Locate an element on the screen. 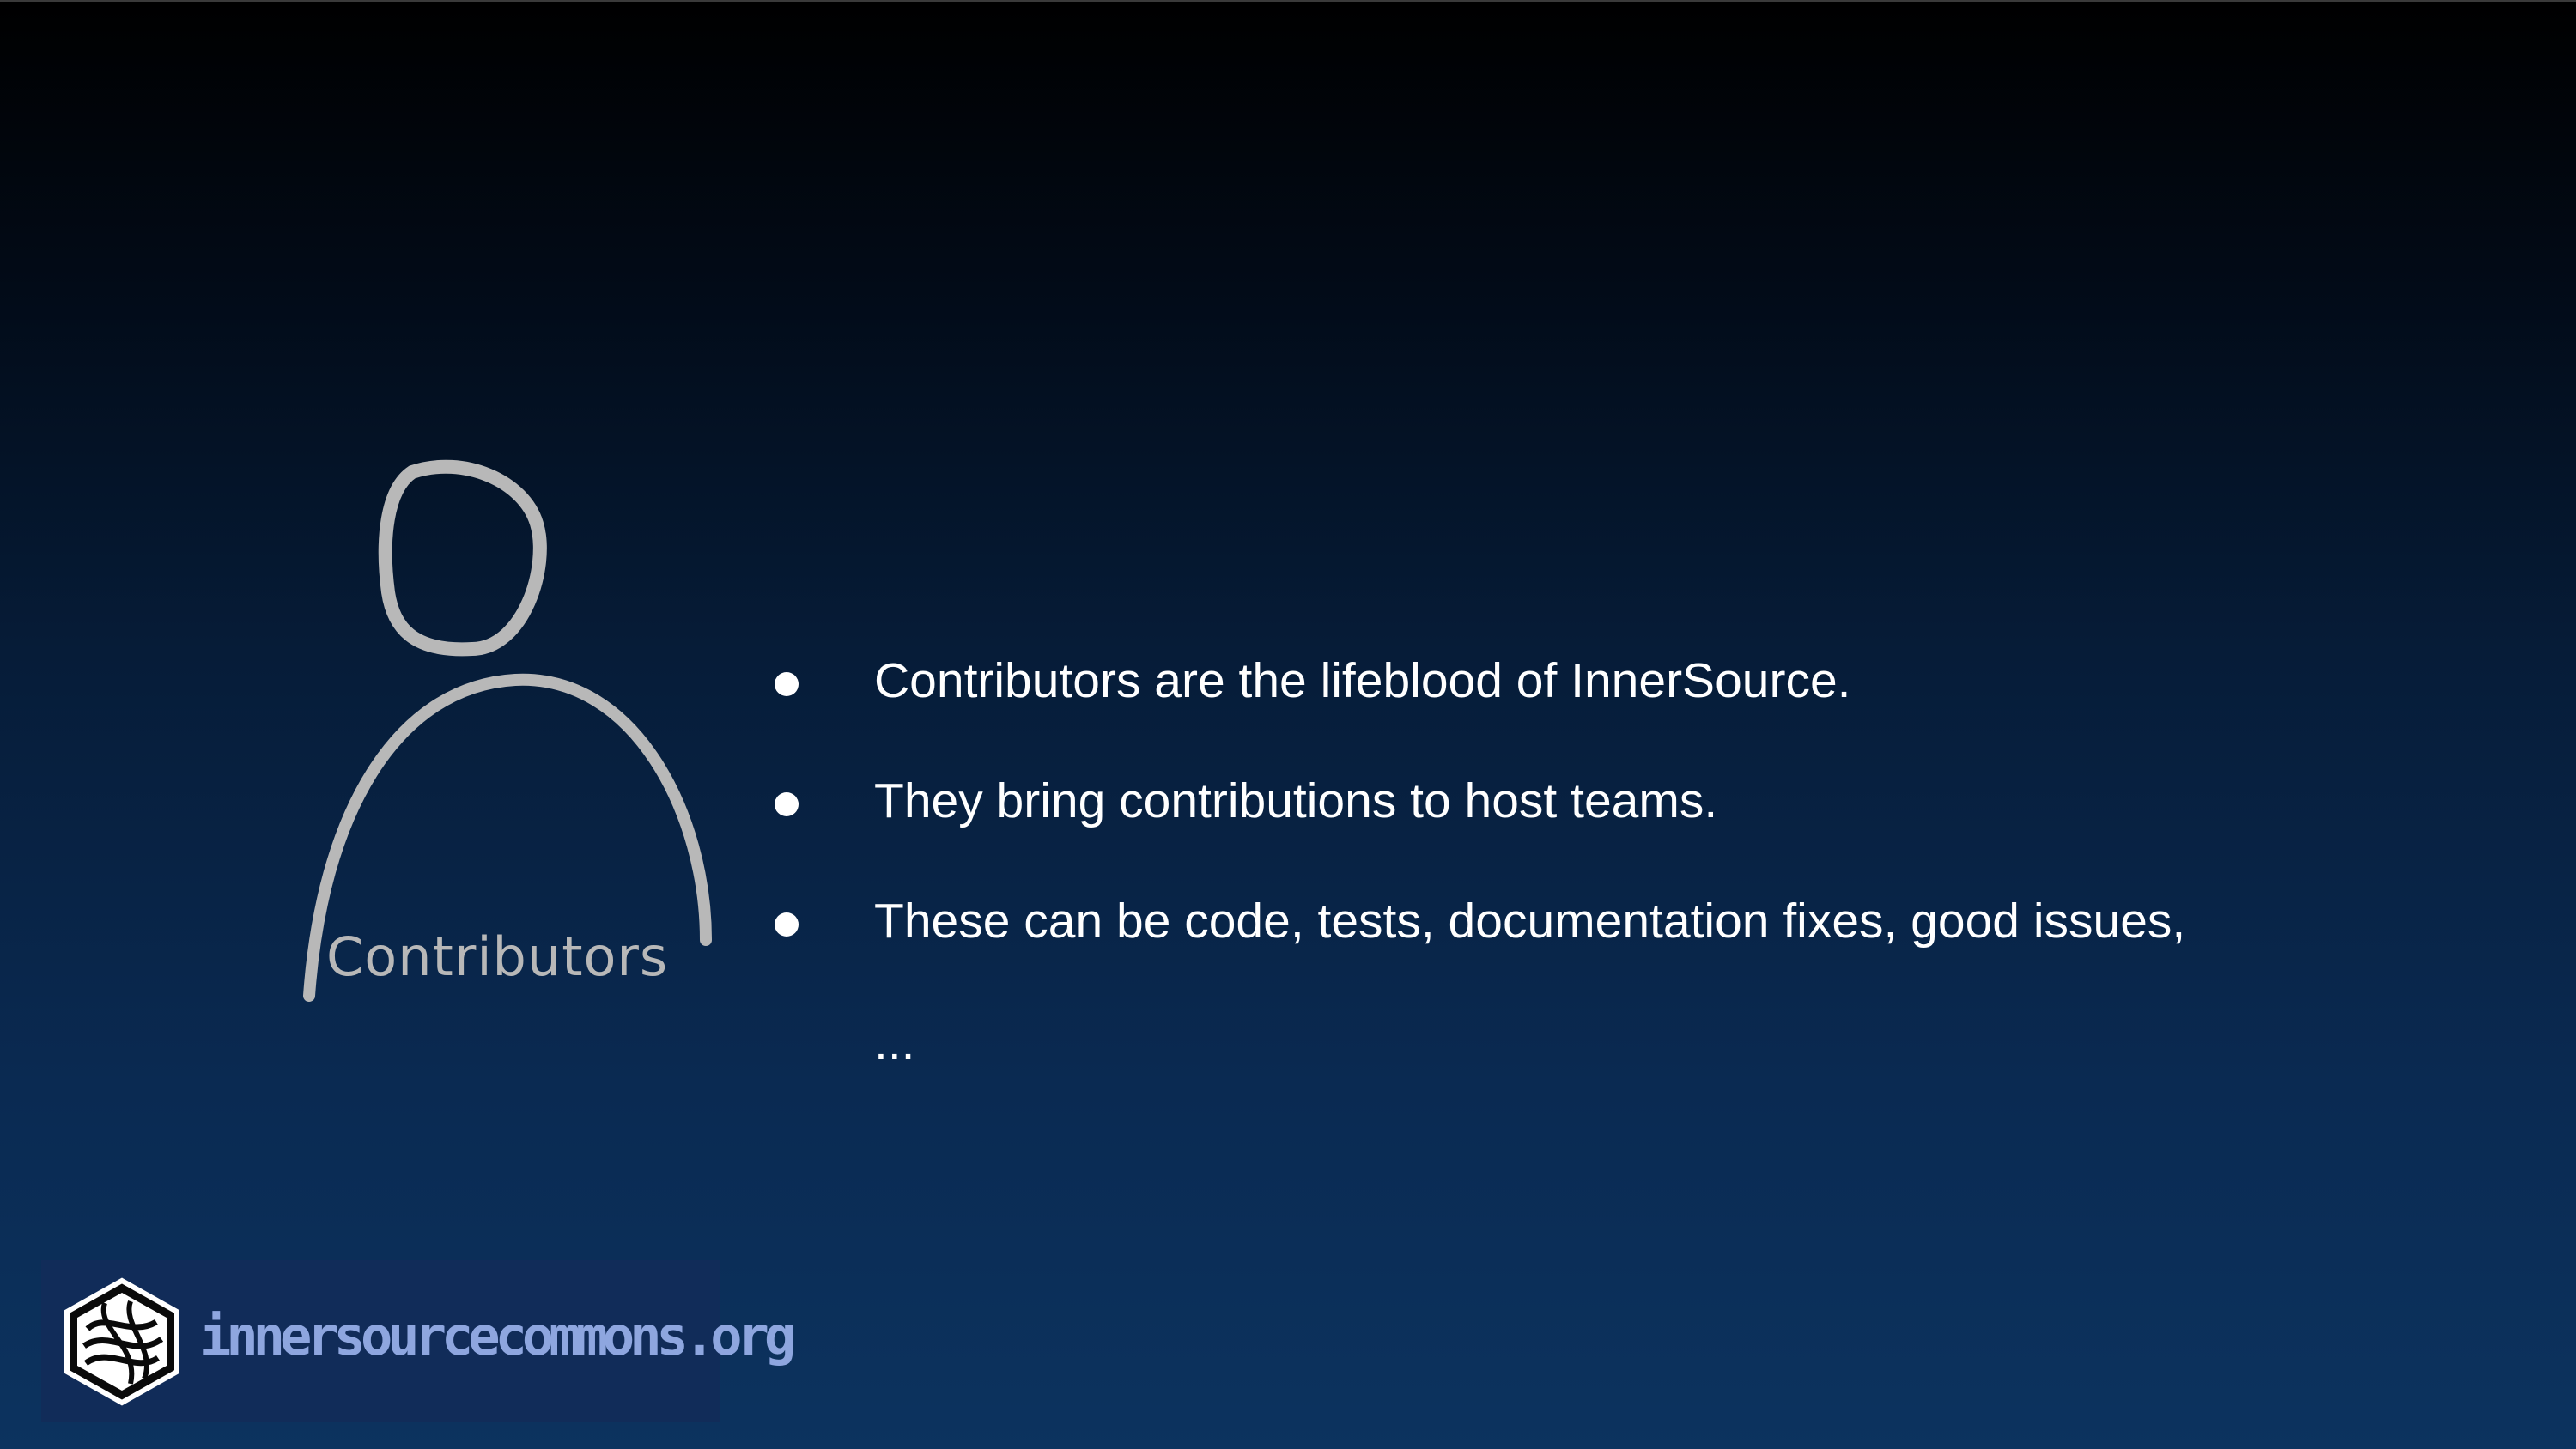 The image size is (2576, 1449). bullet-text: They bring contributions to host teams. is located at coordinates (1296, 800).